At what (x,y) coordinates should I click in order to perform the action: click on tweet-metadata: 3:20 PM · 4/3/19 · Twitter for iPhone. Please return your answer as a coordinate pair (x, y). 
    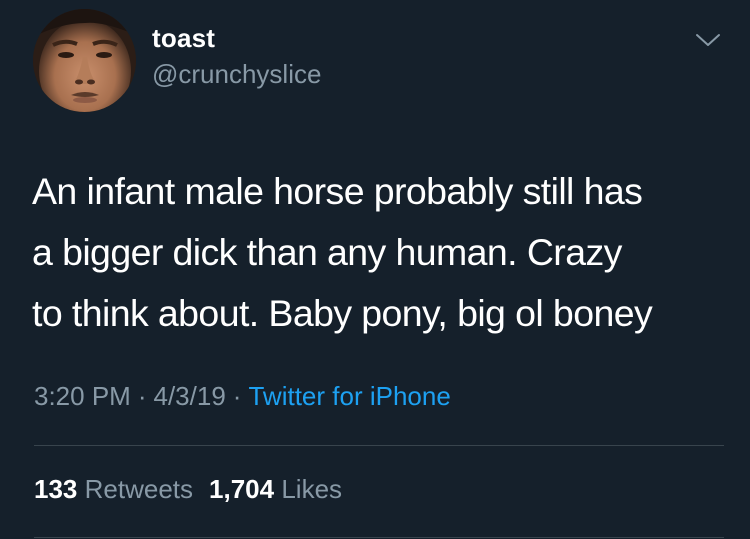
    Looking at the image, I should click on (242, 396).